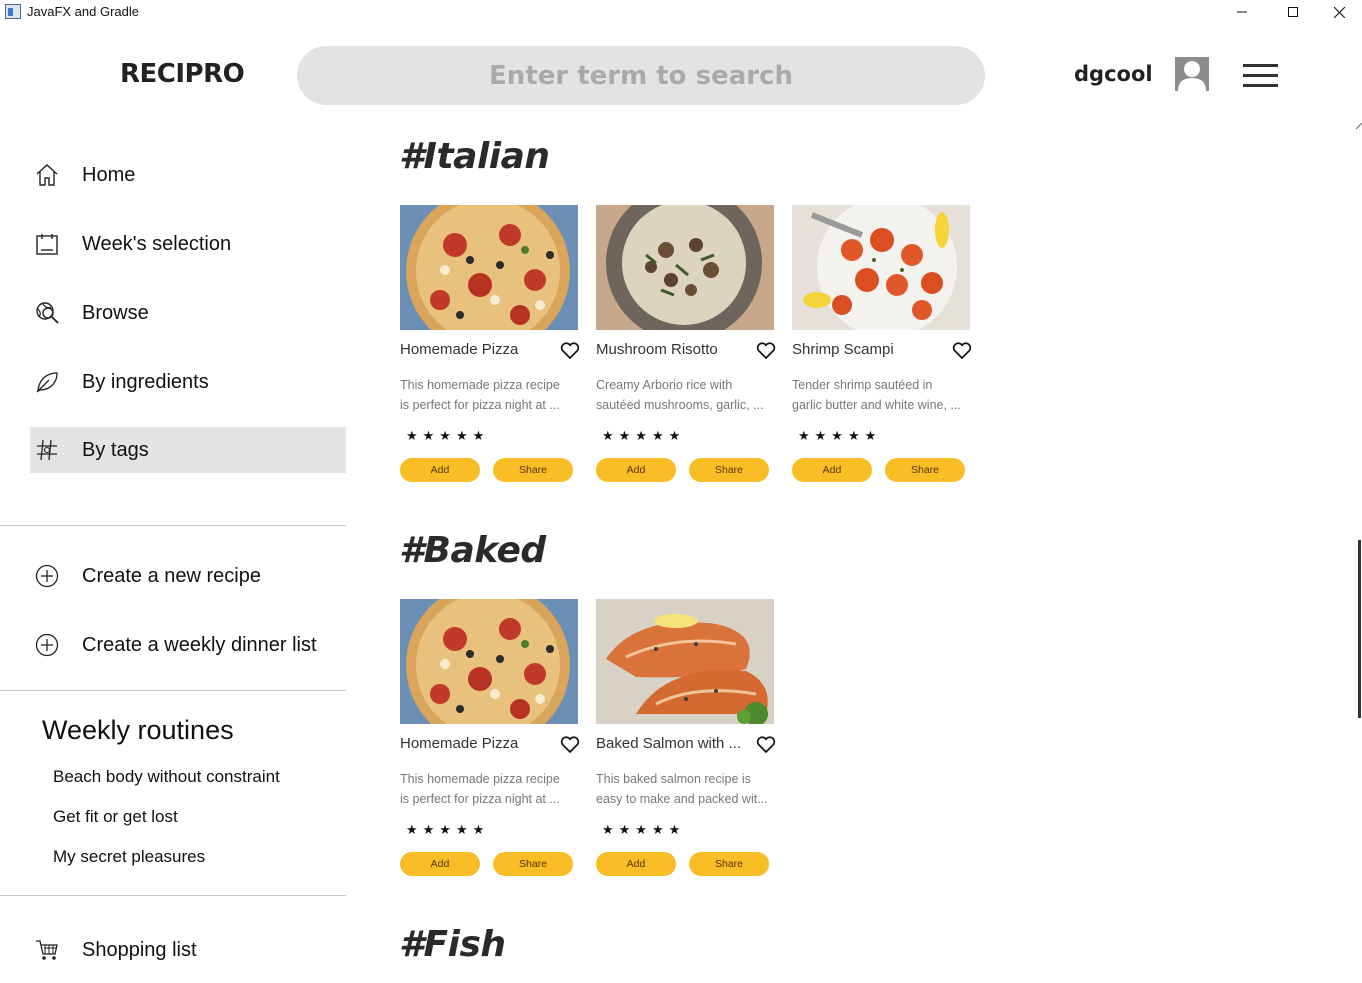 This screenshot has height=983, width=1362. Describe the element at coordinates (47, 382) in the screenshot. I see `leaf-icon` at that location.